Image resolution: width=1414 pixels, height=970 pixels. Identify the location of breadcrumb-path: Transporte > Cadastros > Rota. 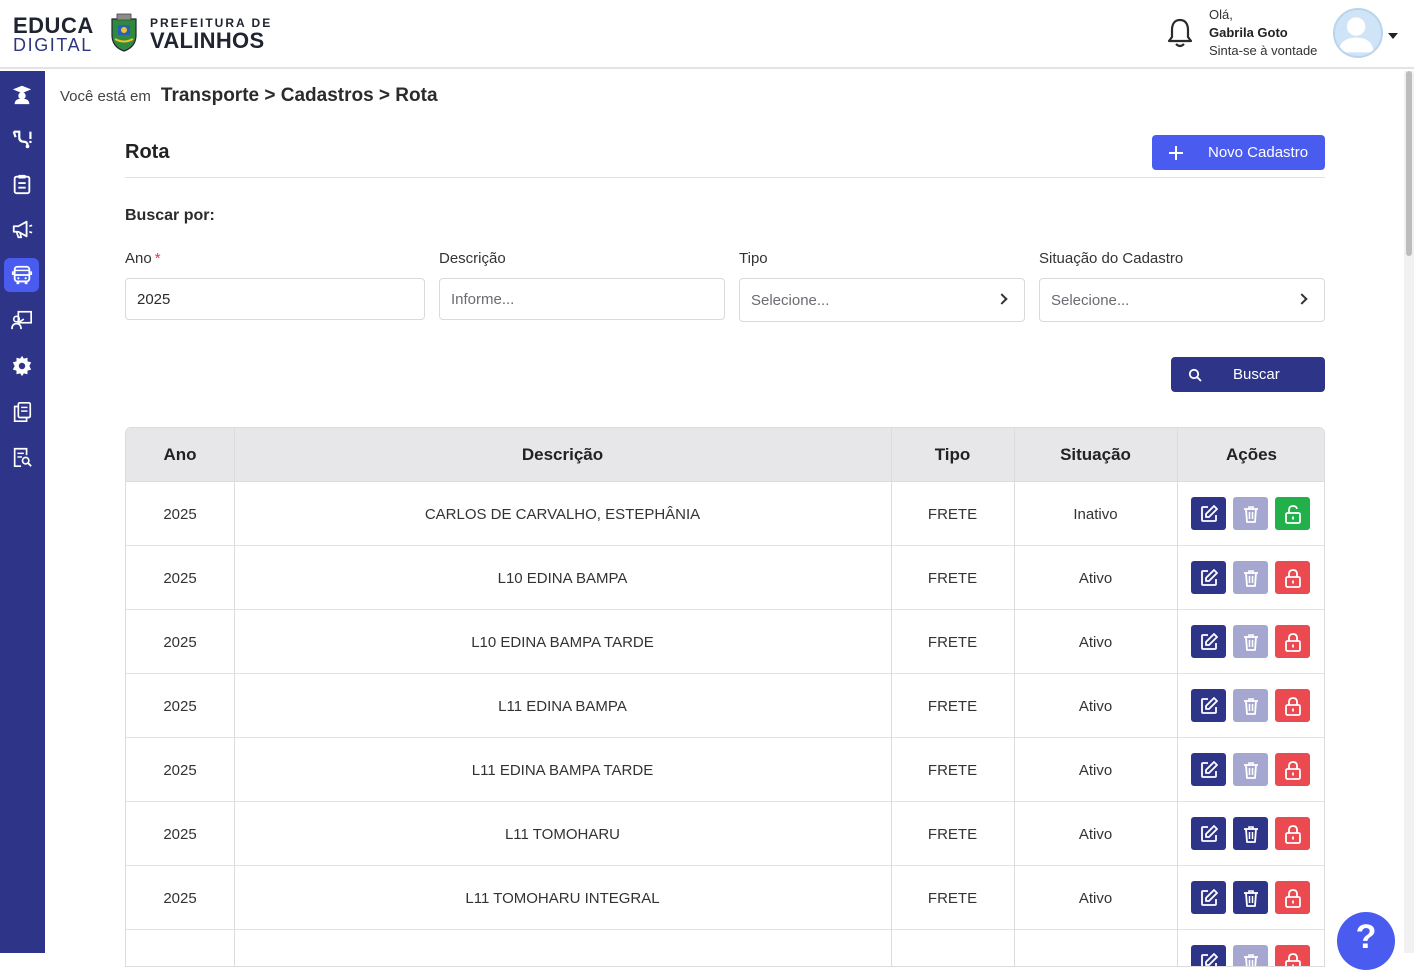
(299, 95).